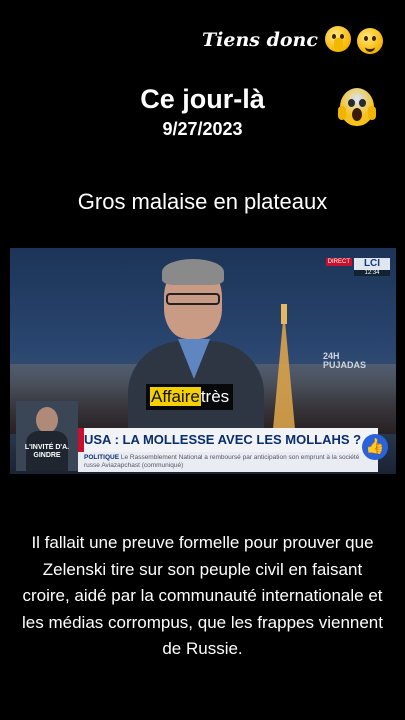 This screenshot has height=720, width=405. Describe the element at coordinates (81, 440) in the screenshot. I see `banner-accent` at that location.